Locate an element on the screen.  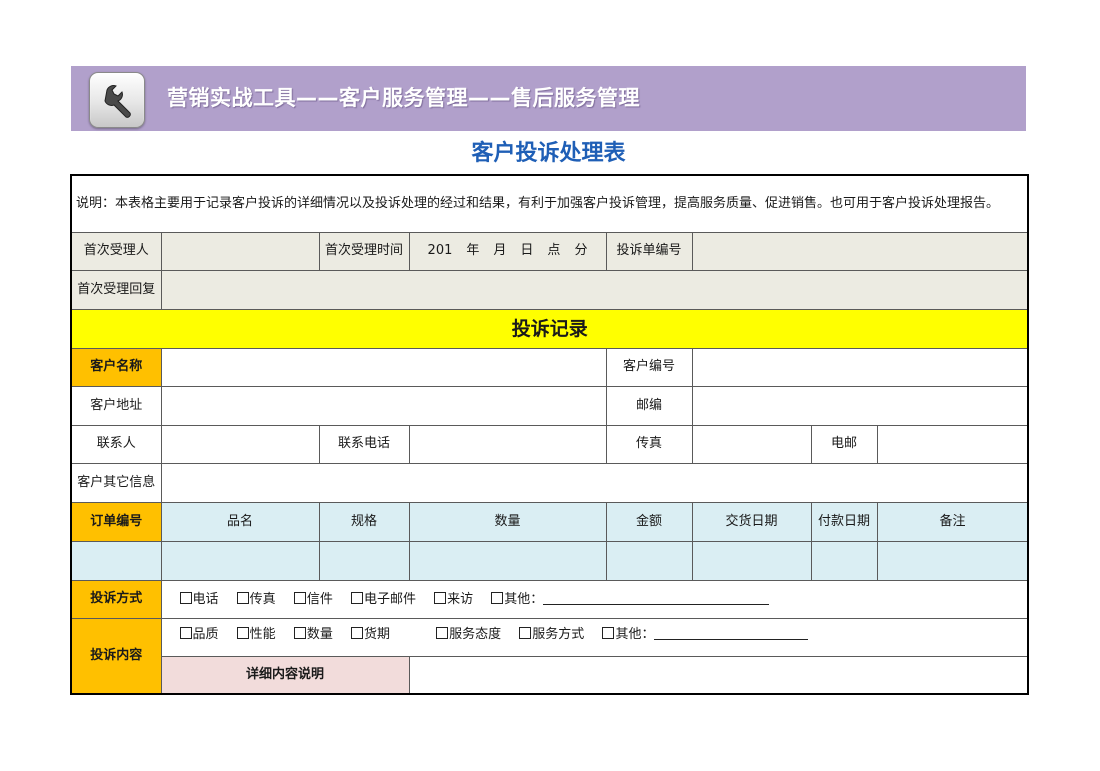
email-field is located at coordinates (952, 444).